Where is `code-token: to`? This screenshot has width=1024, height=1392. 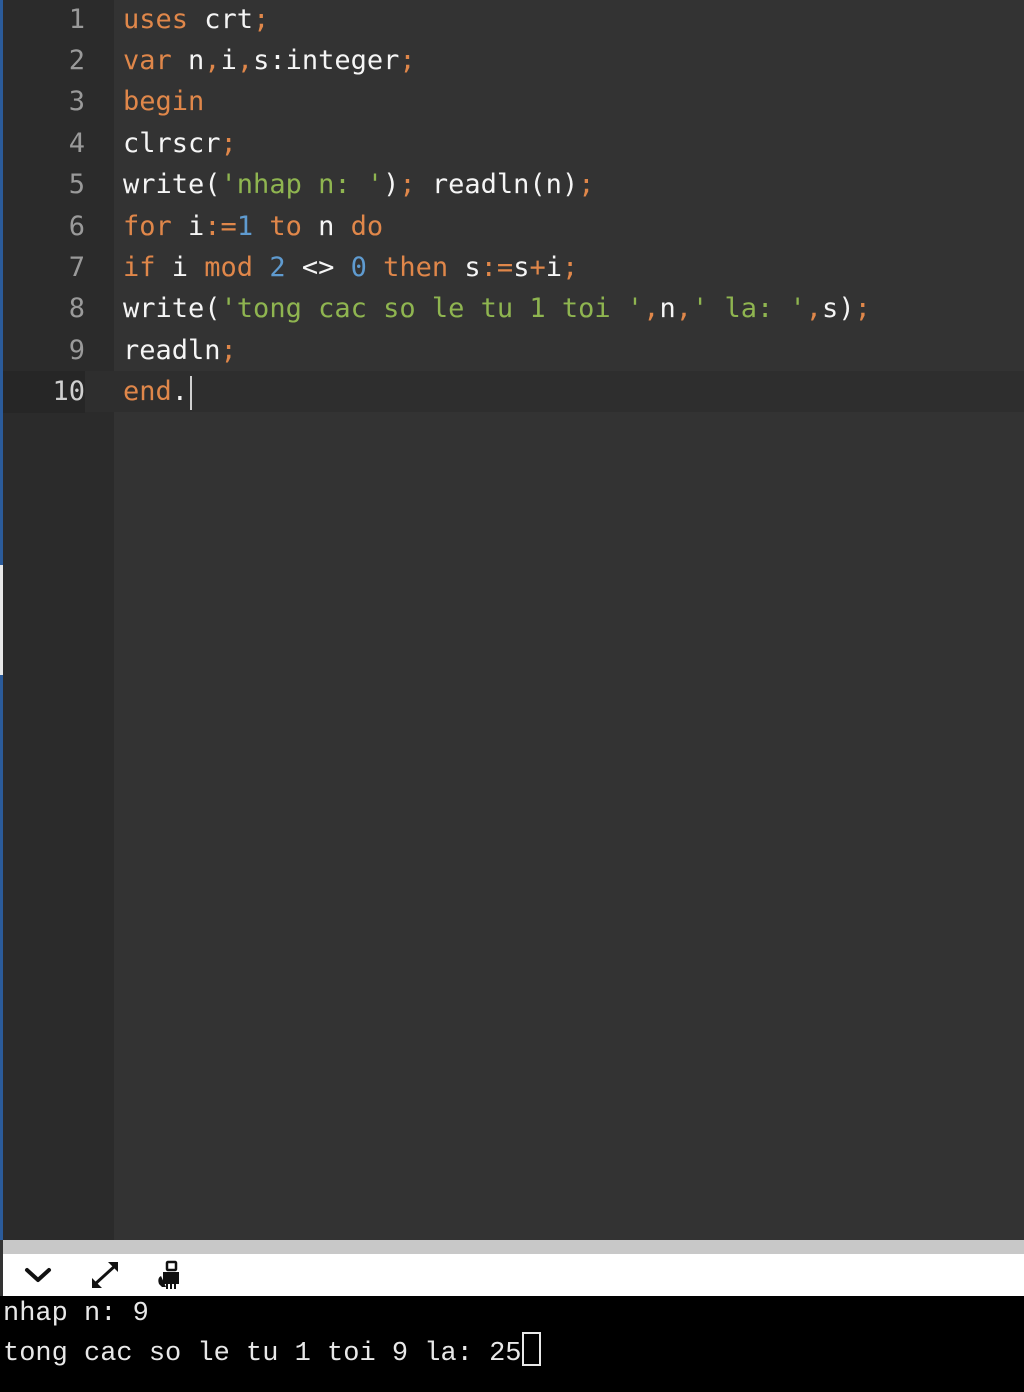
code-token: to is located at coordinates (277, 226).